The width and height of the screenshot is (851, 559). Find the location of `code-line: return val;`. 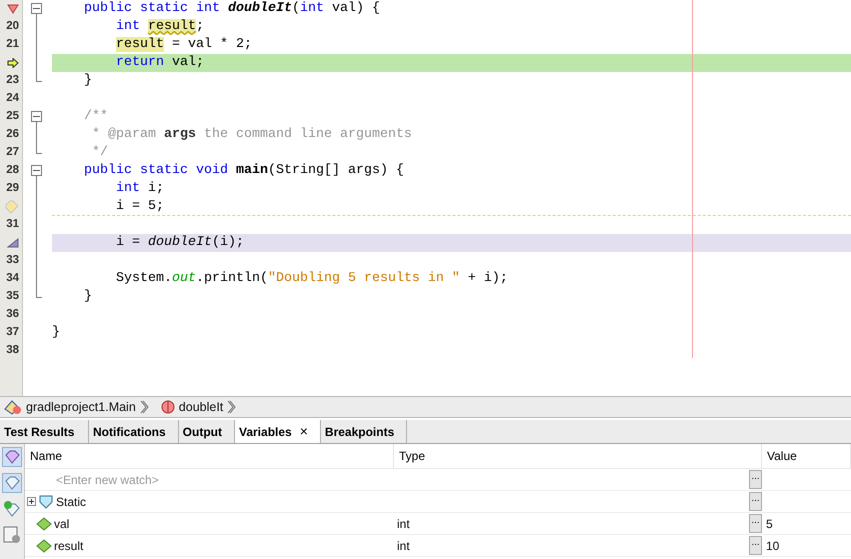

code-line: return val; is located at coordinates (159, 62).